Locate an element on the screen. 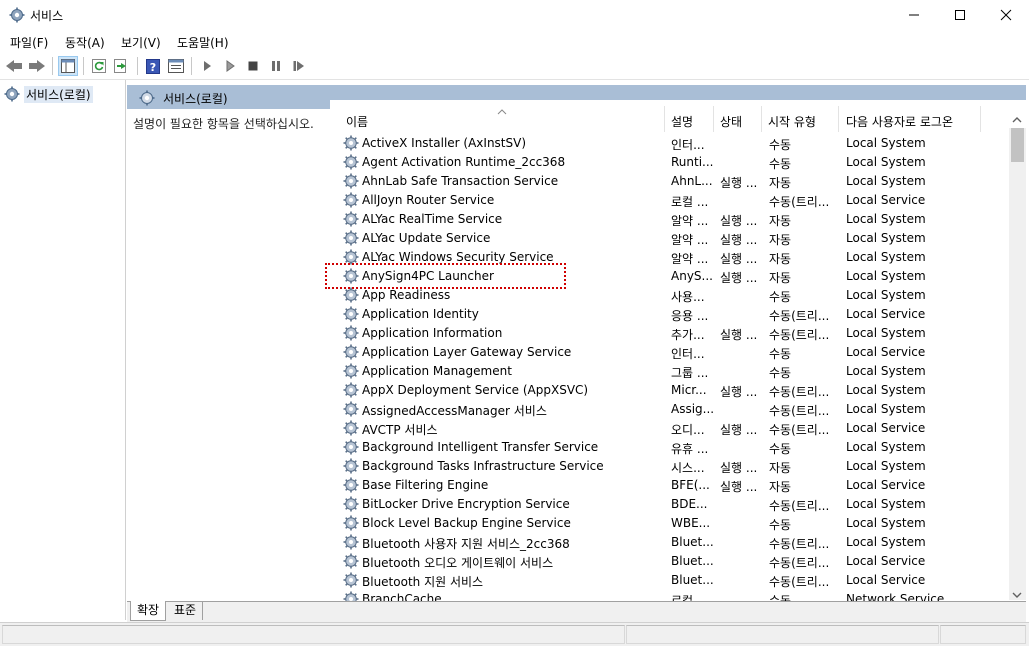  service-startup-type: 자동 is located at coordinates (780, 259).